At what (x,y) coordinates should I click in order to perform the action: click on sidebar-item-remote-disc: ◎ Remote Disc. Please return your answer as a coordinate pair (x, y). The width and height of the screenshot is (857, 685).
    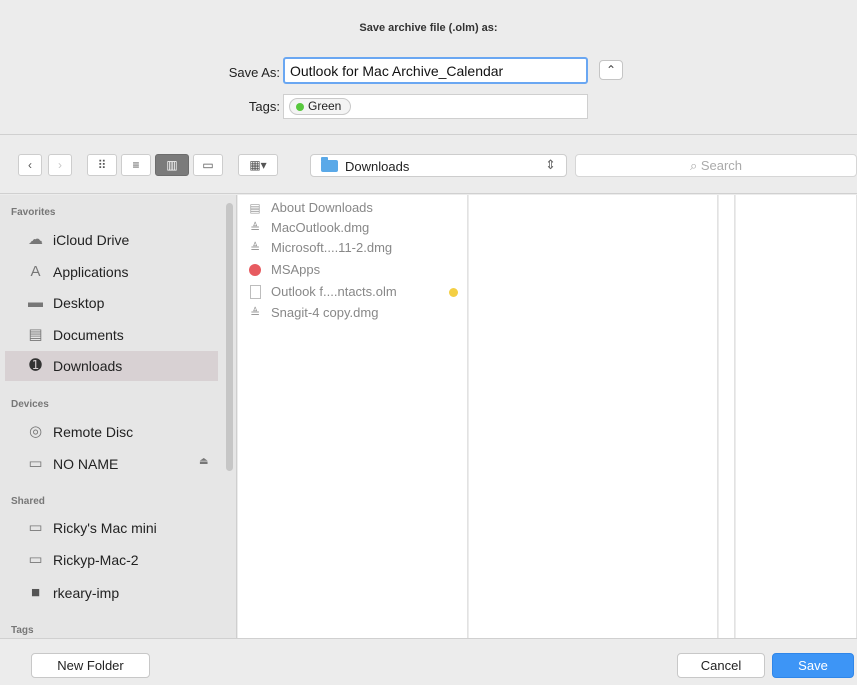
    Looking at the image, I should click on (111, 432).